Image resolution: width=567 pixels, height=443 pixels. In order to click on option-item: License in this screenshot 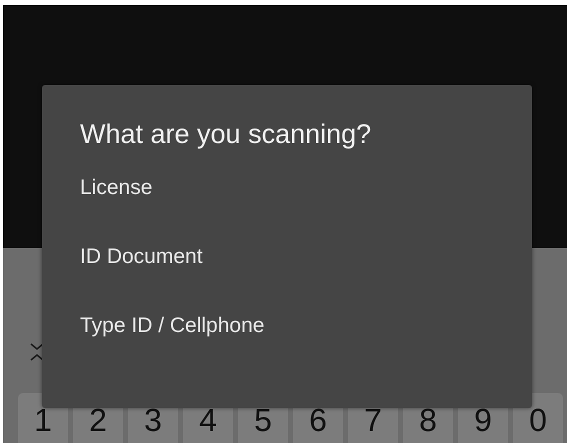, I will do `click(116, 188)`.